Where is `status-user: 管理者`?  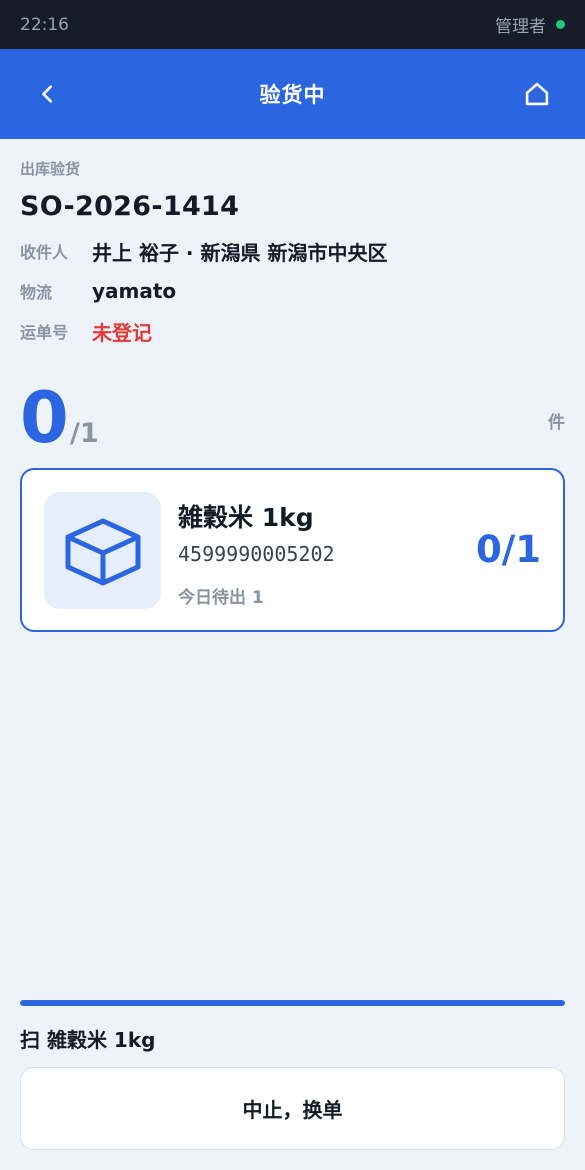
status-user: 管理者 is located at coordinates (520, 27).